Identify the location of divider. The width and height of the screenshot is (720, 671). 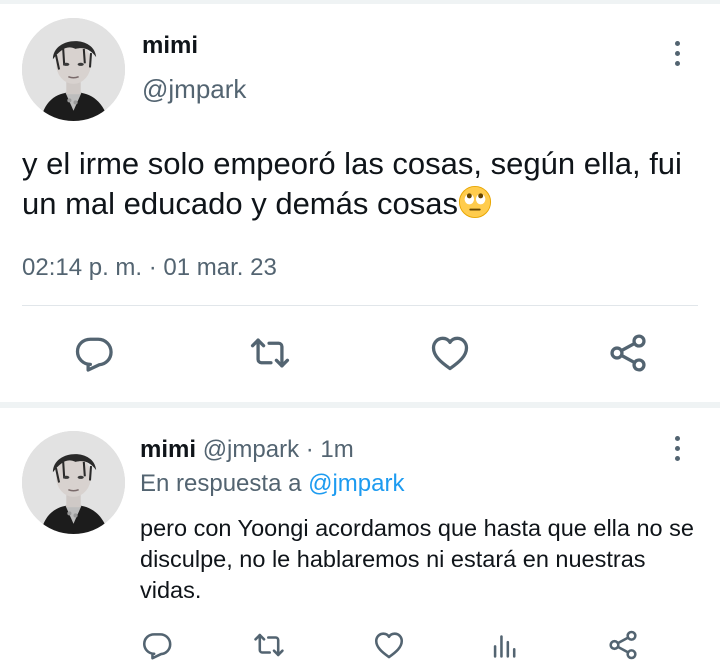
(360, 305).